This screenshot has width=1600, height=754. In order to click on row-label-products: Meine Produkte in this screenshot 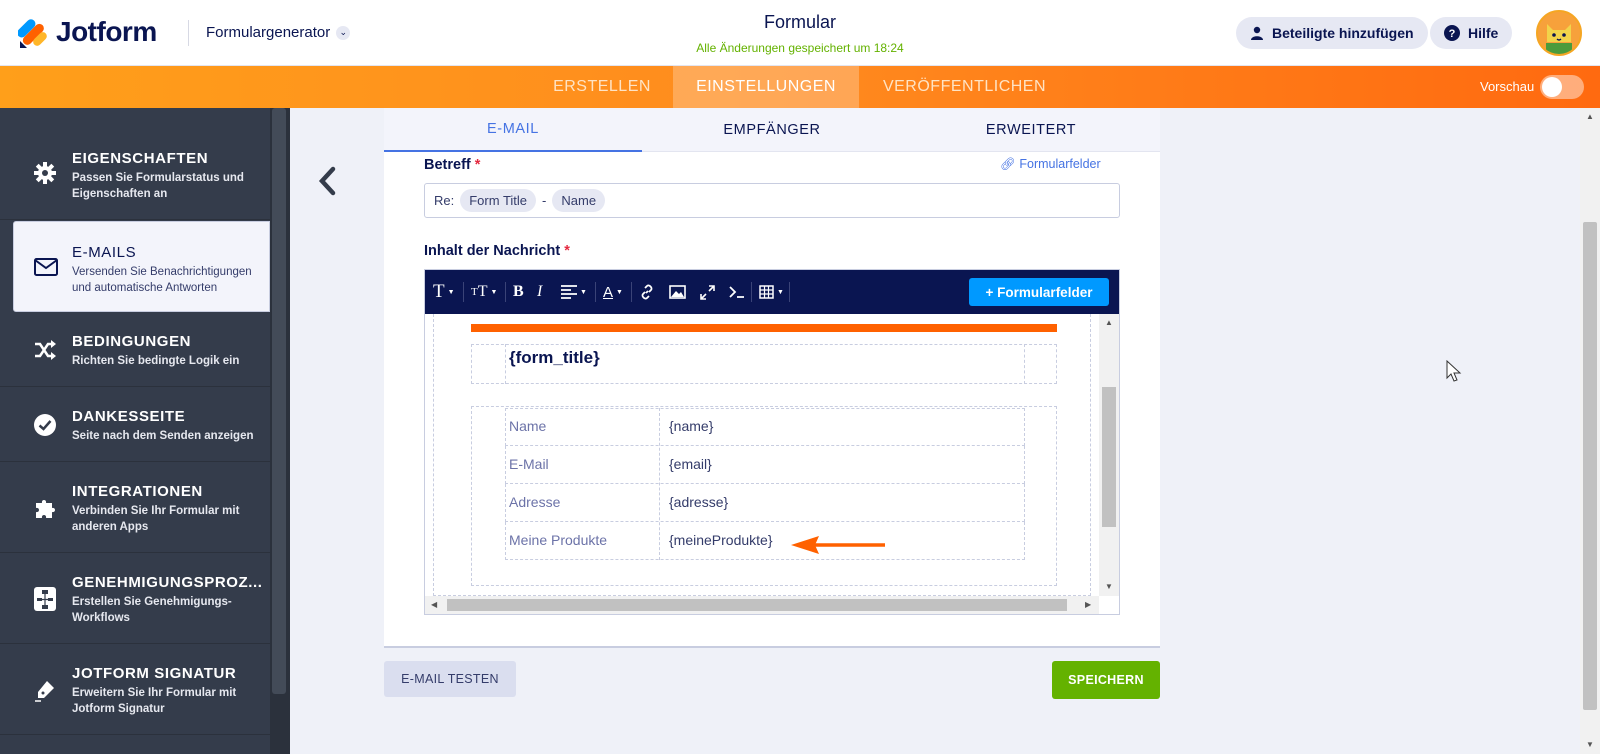, I will do `click(558, 540)`.